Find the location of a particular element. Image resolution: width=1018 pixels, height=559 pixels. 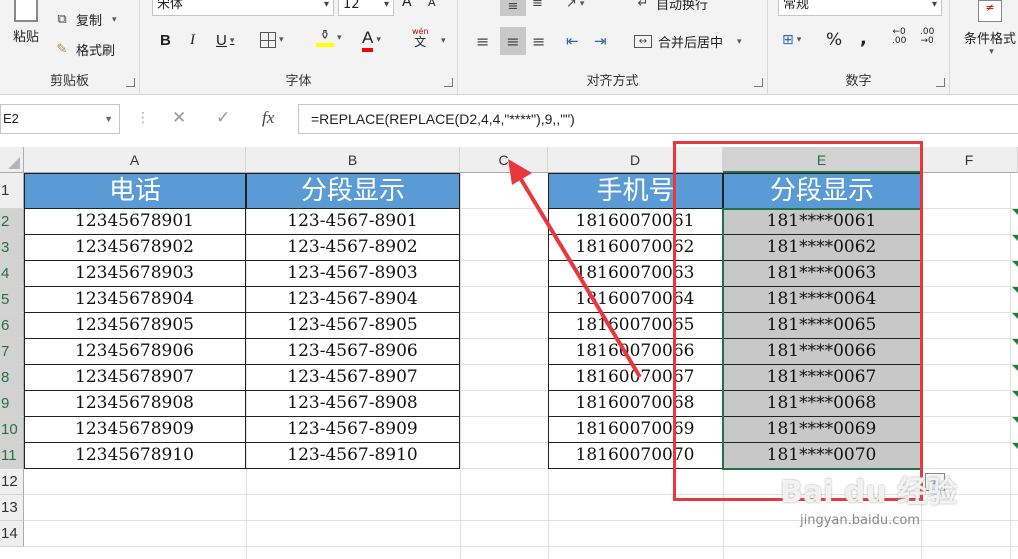

row-header-5: 5 is located at coordinates (12, 300).